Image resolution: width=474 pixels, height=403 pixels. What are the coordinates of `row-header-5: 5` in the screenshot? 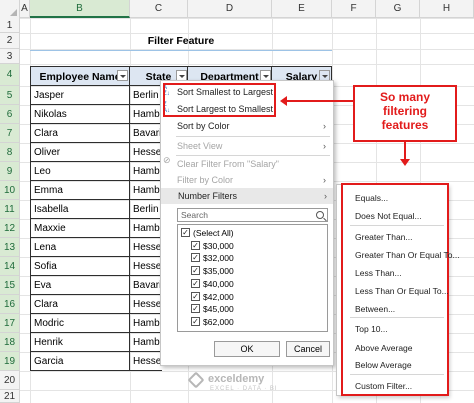 It's located at (10, 95).